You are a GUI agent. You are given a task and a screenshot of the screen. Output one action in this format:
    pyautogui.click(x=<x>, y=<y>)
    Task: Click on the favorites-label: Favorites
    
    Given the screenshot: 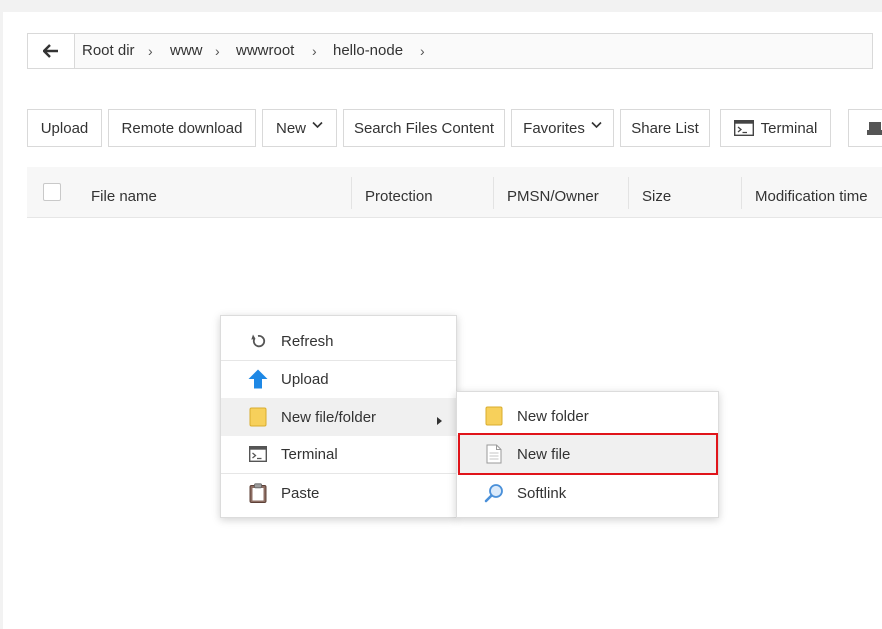 What is the action you would take?
    pyautogui.click(x=554, y=128)
    